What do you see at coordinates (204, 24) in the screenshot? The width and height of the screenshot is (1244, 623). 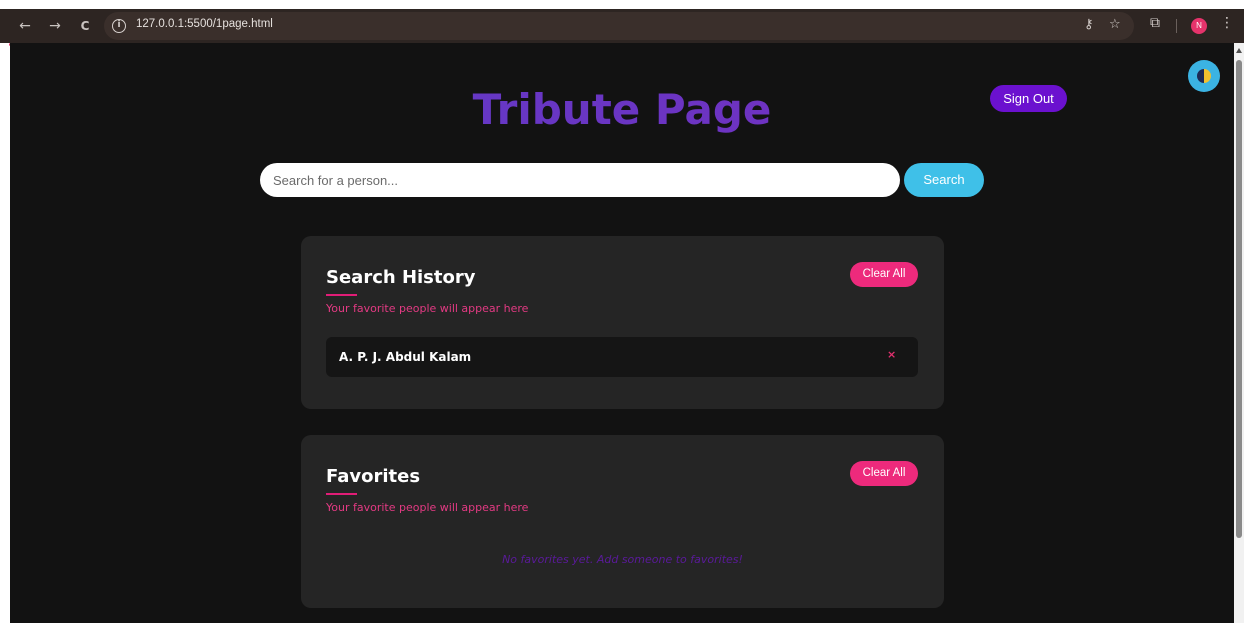 I see `address-url: 127.0.0.1:5500/1page.html` at bounding box center [204, 24].